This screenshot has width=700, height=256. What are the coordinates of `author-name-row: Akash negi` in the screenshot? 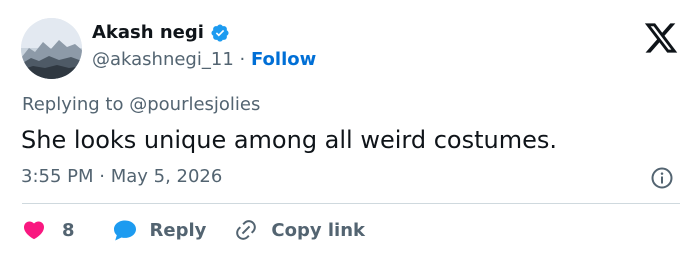 It's located at (161, 33).